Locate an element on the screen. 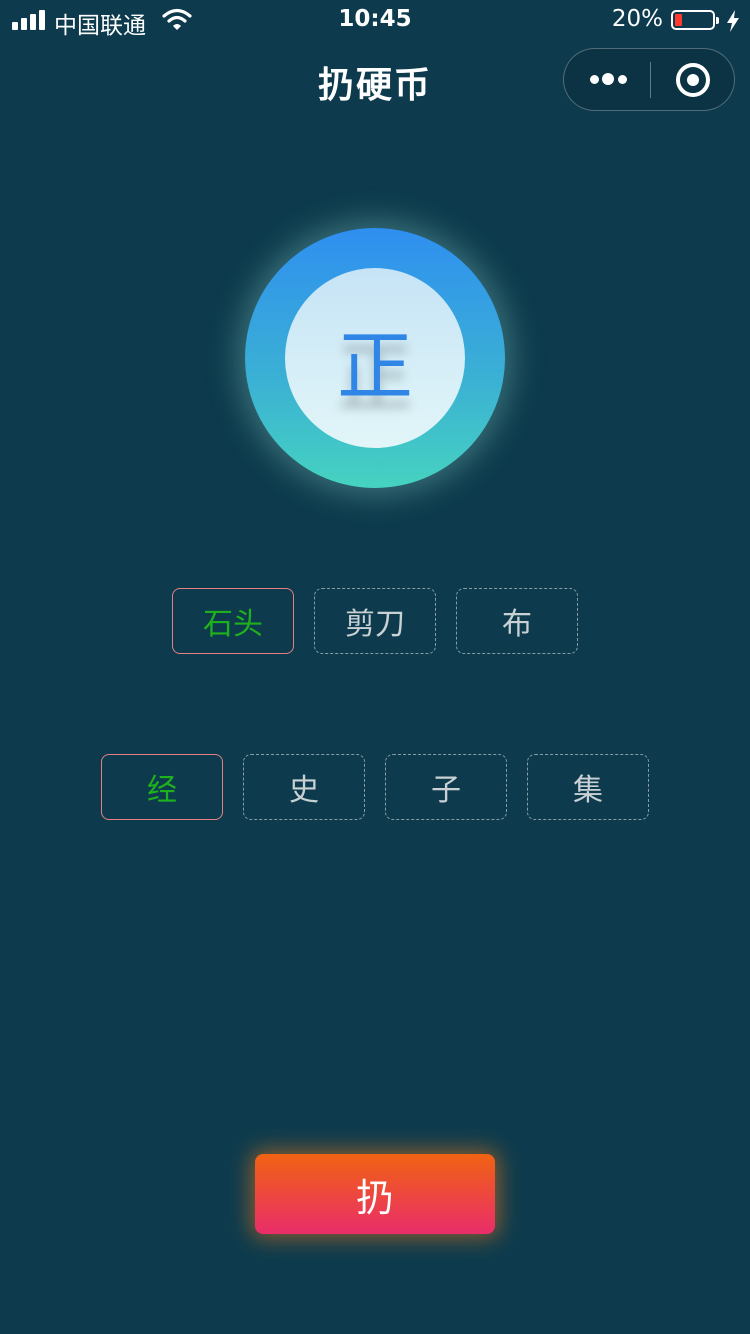 This screenshot has height=1334, width=750. option-row-classics: 经 史 子 集 is located at coordinates (375, 787).